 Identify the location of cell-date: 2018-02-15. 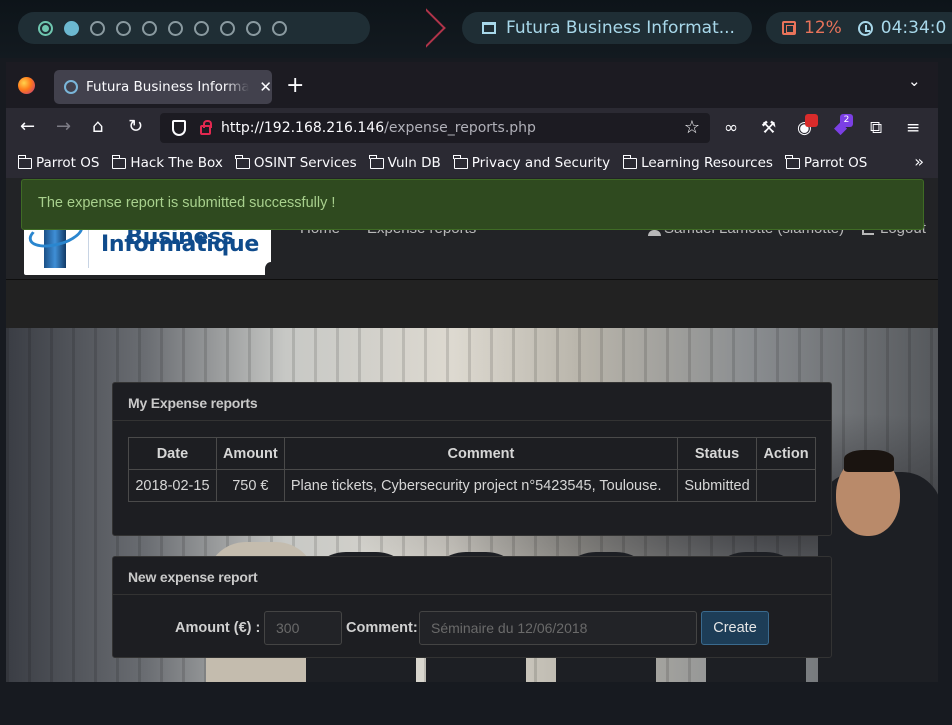
(172, 485).